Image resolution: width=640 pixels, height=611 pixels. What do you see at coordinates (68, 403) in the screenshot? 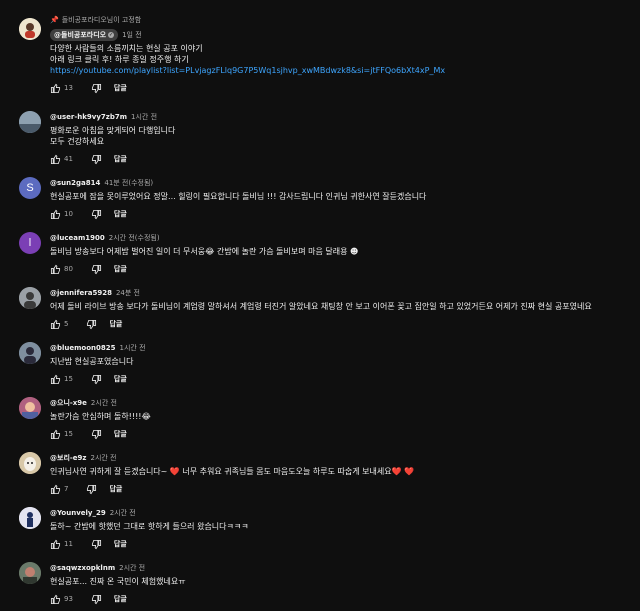
I see `comment-author: @으니-x9e` at bounding box center [68, 403].